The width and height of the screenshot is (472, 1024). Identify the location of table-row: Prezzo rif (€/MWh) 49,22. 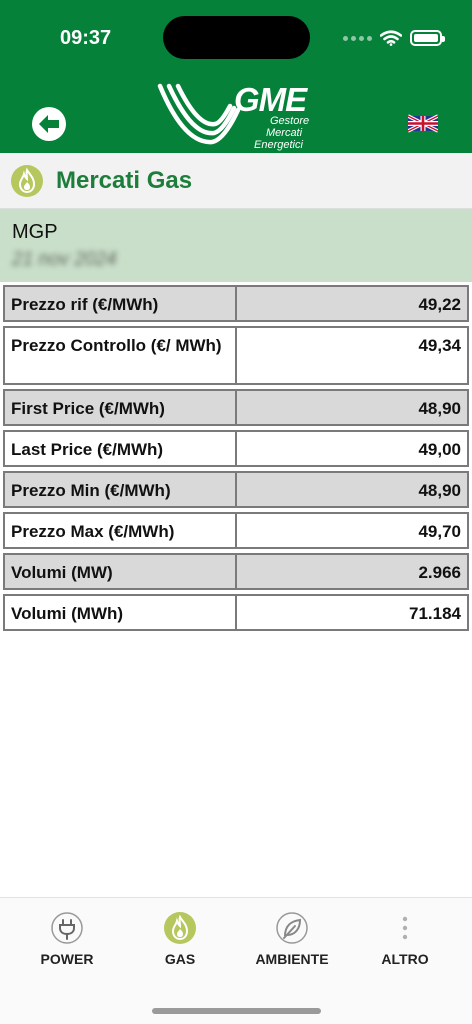
(236, 303).